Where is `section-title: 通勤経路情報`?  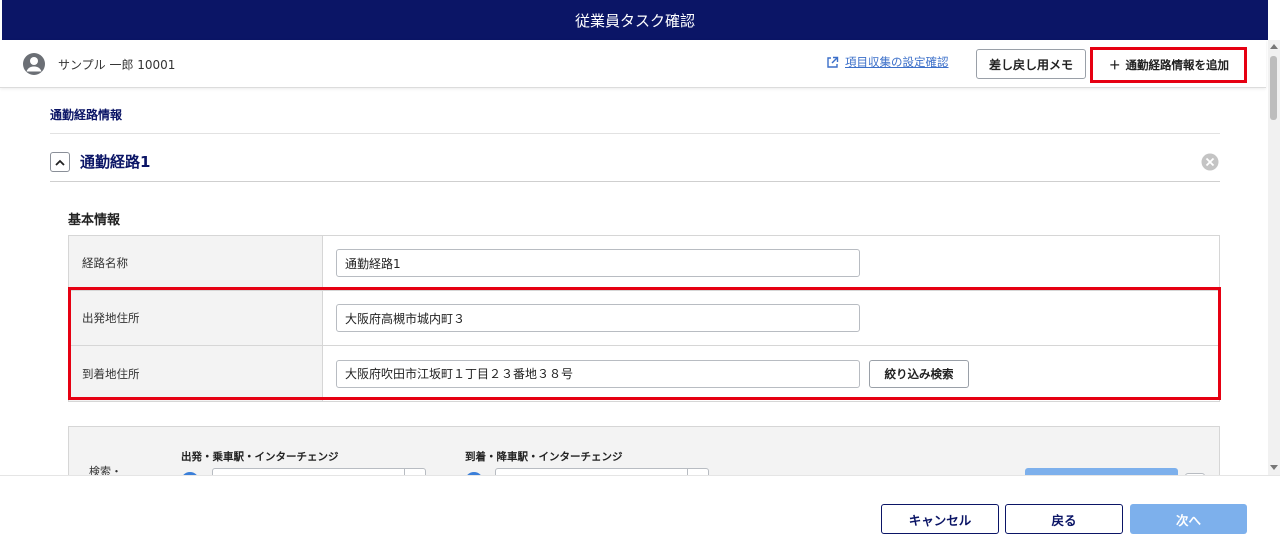 section-title: 通勤経路情報 is located at coordinates (86, 115).